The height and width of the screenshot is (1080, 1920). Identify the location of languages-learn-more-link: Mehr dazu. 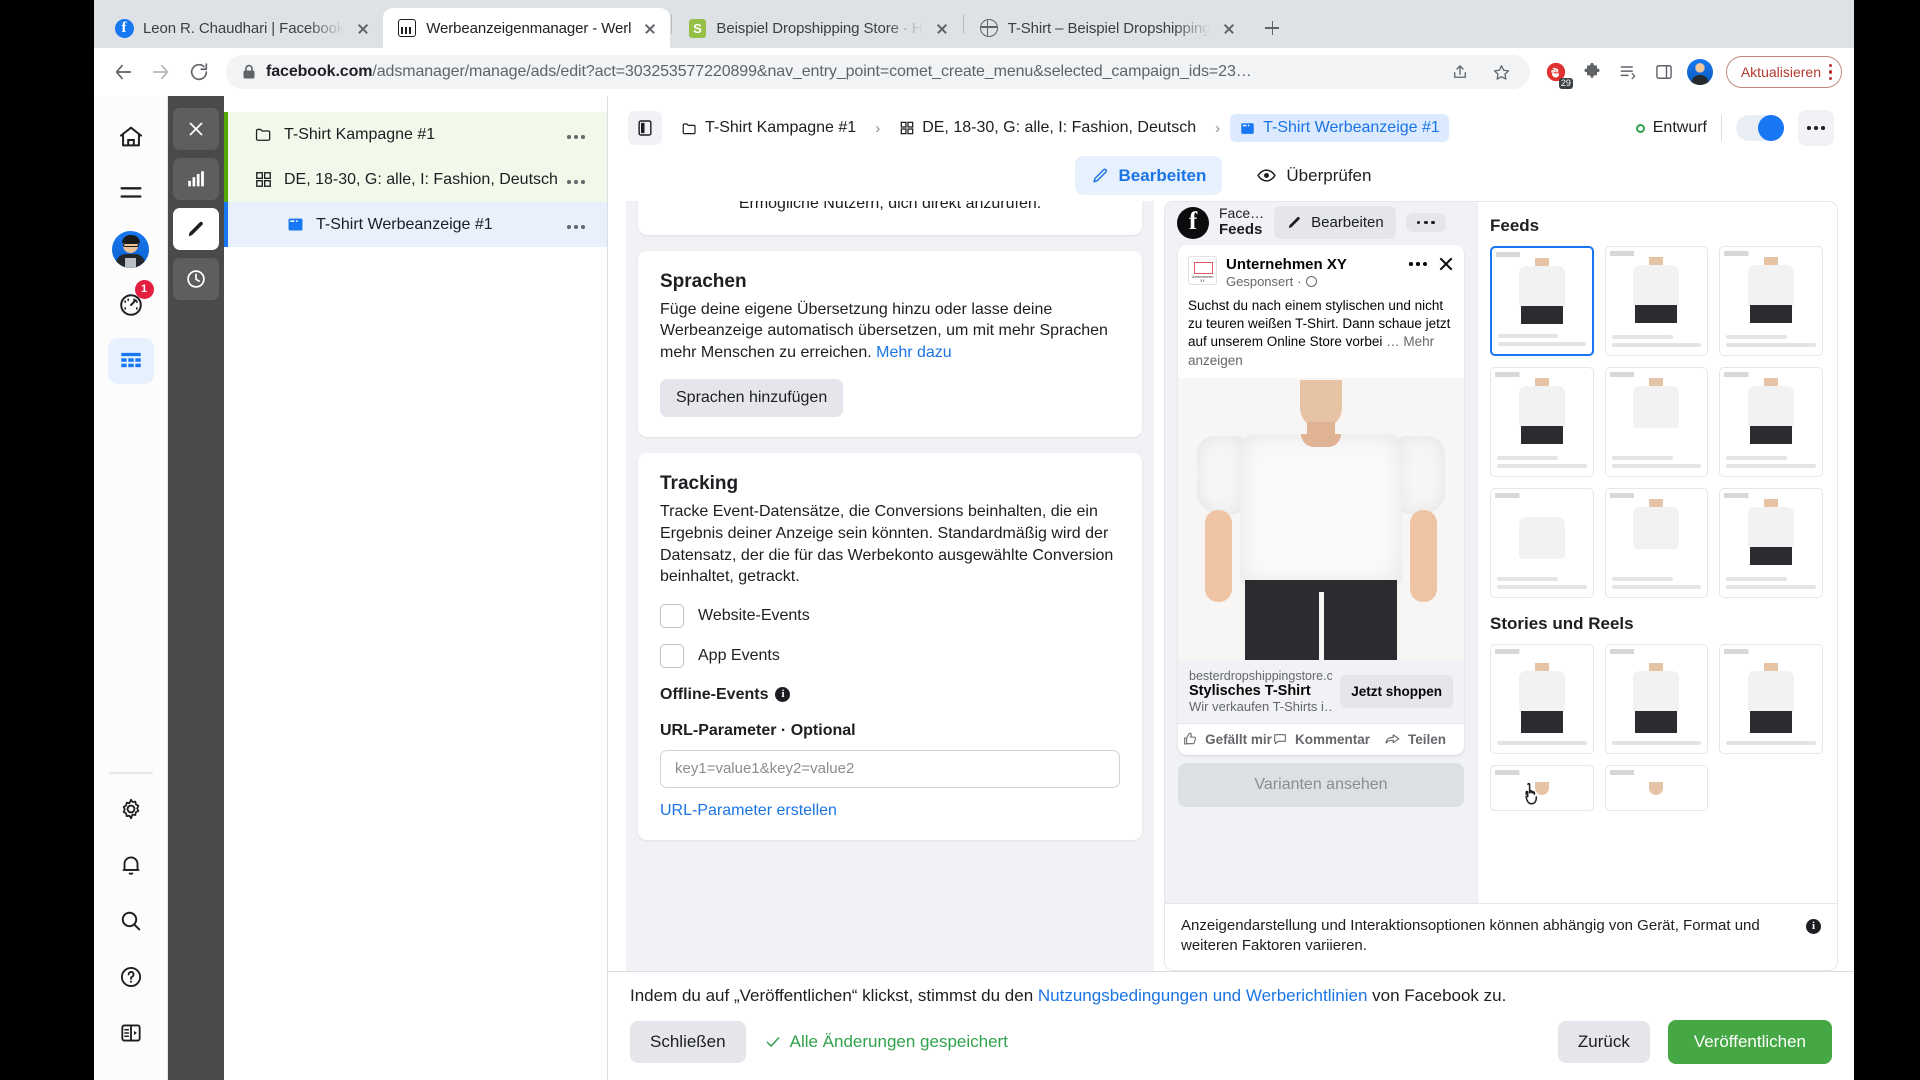
(914, 352).